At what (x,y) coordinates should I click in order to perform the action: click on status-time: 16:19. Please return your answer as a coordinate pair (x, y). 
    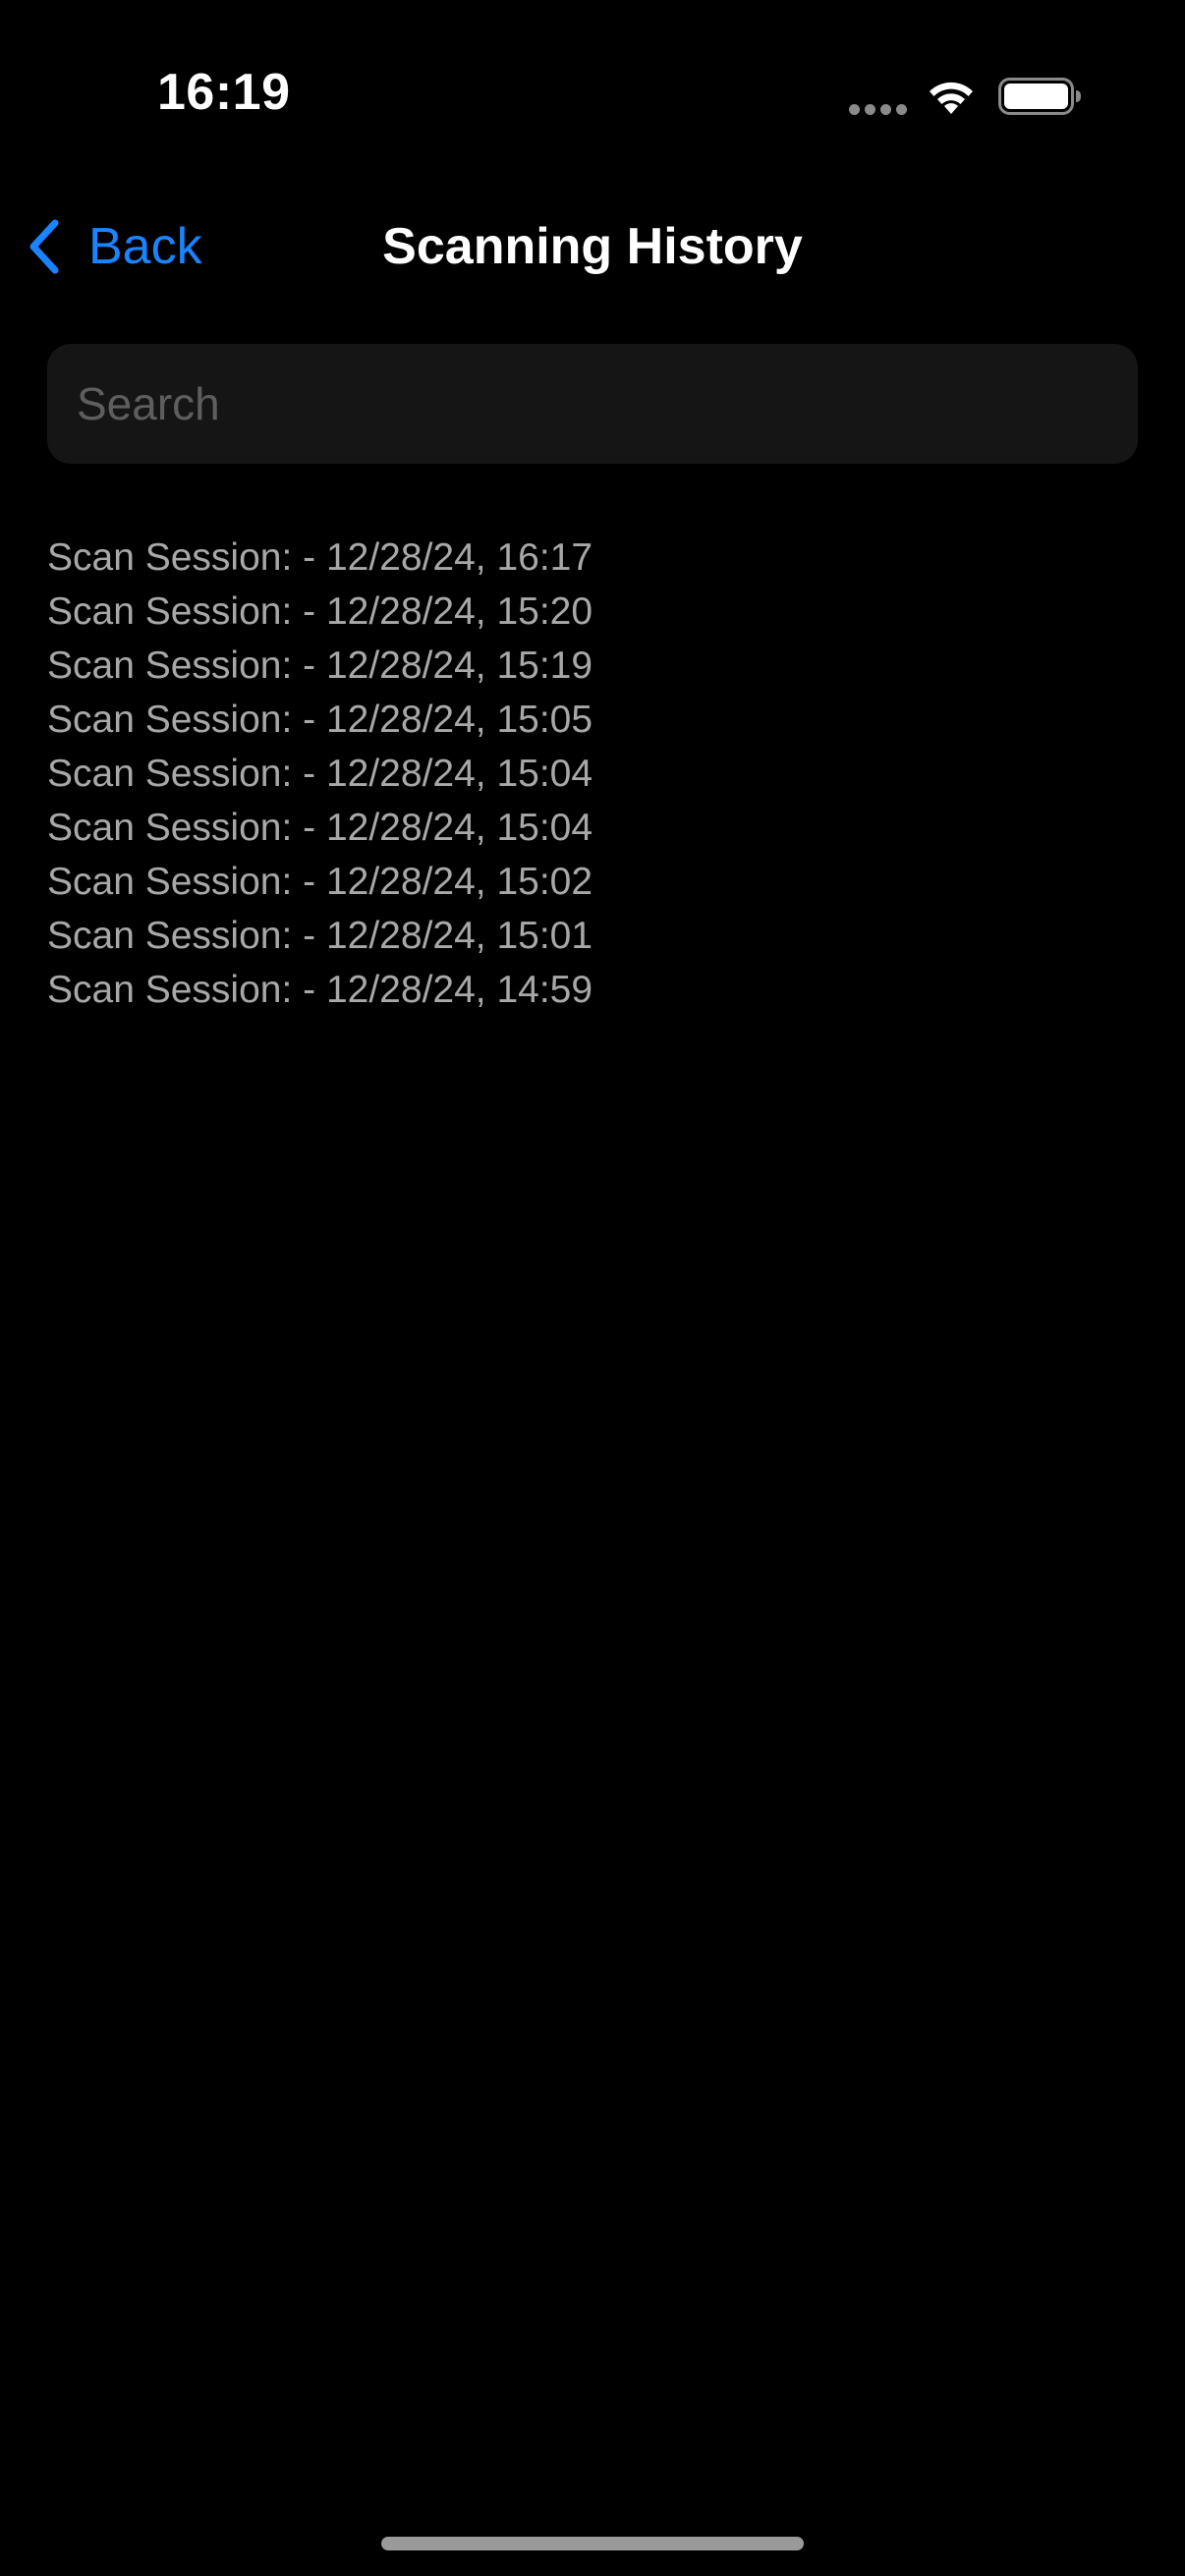
    Looking at the image, I should click on (224, 92).